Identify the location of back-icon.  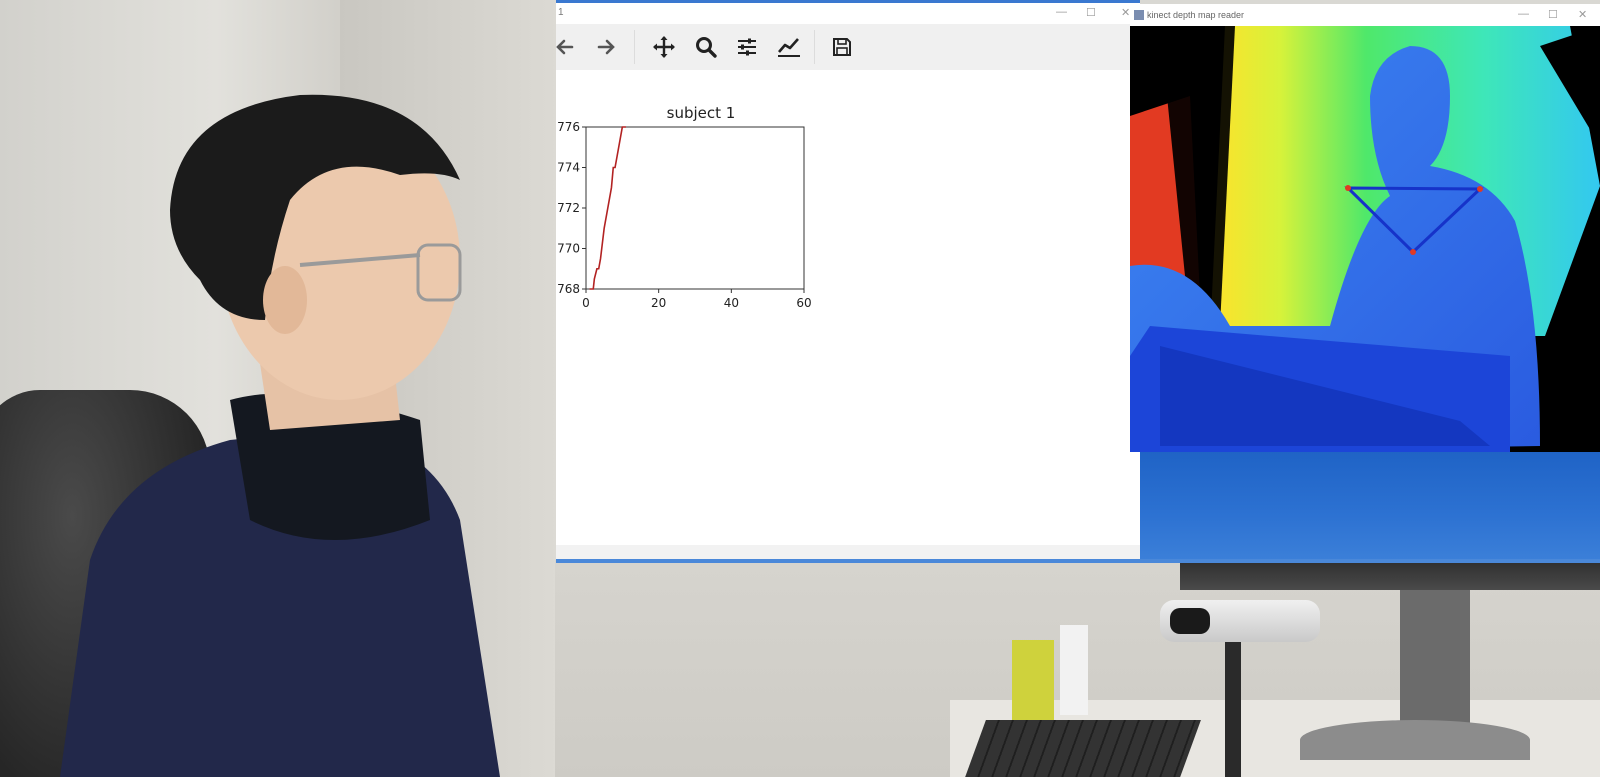
(565, 47).